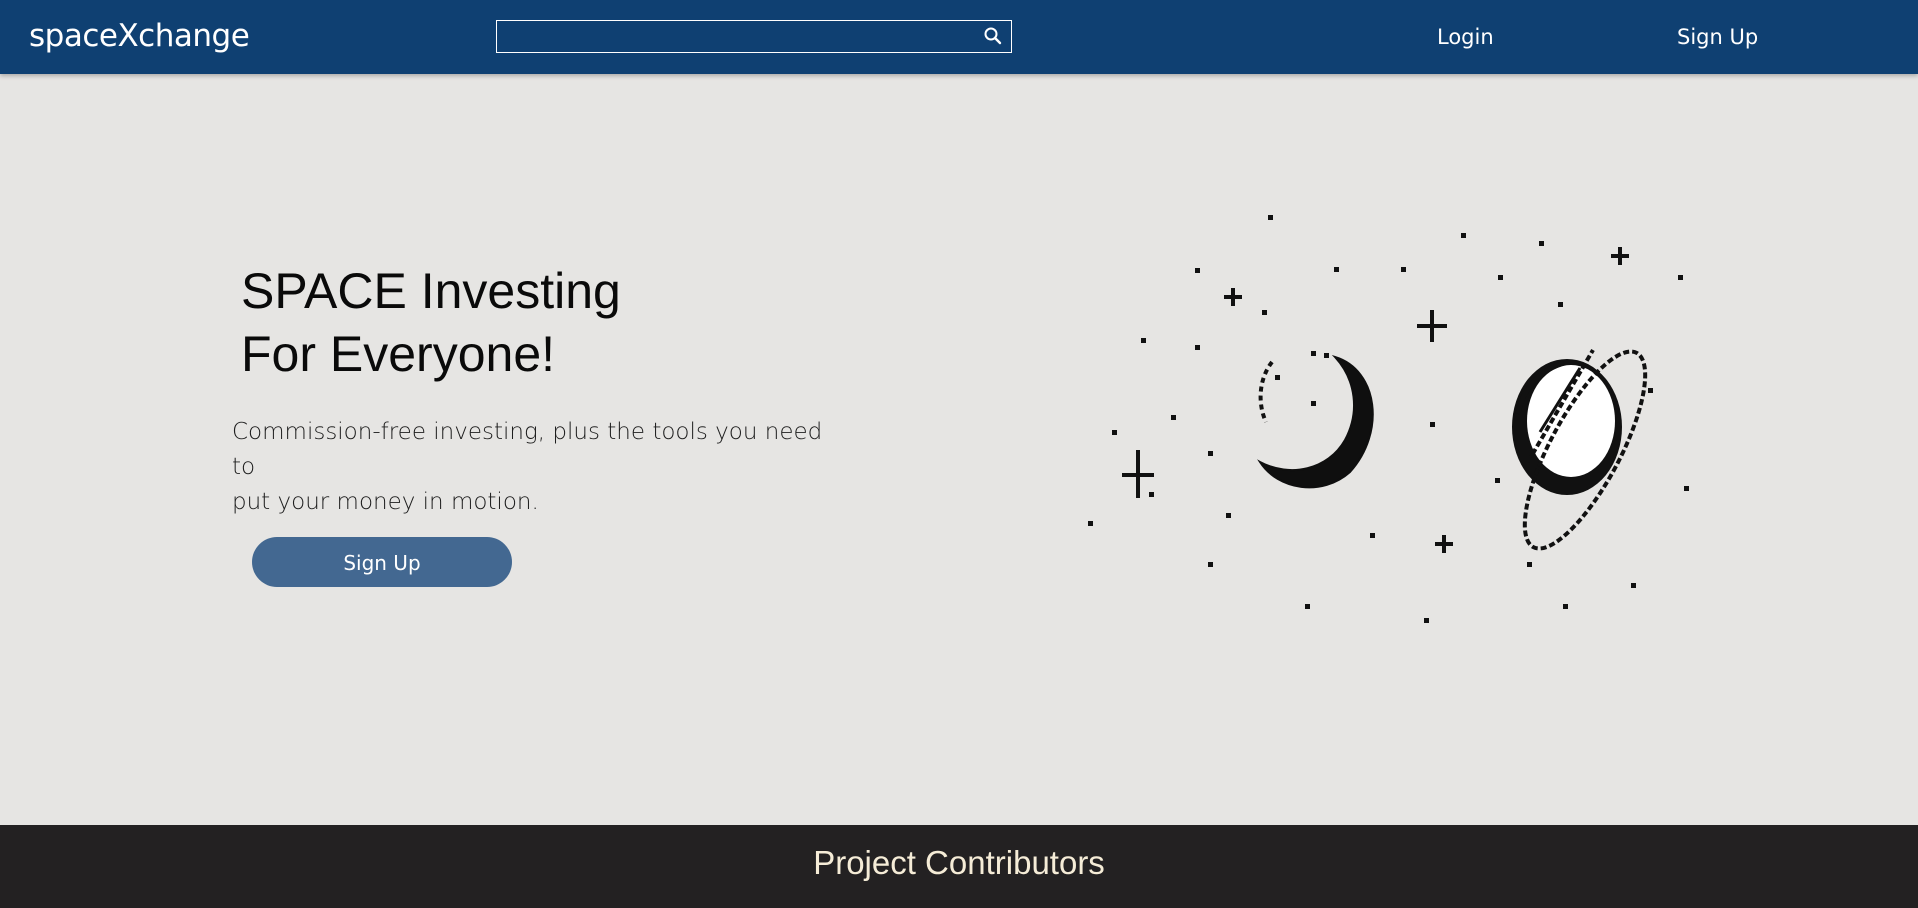 The width and height of the screenshot is (1918, 908). What do you see at coordinates (431, 323) in the screenshot?
I see `hero-title: SPACE Investing For Everyone!` at bounding box center [431, 323].